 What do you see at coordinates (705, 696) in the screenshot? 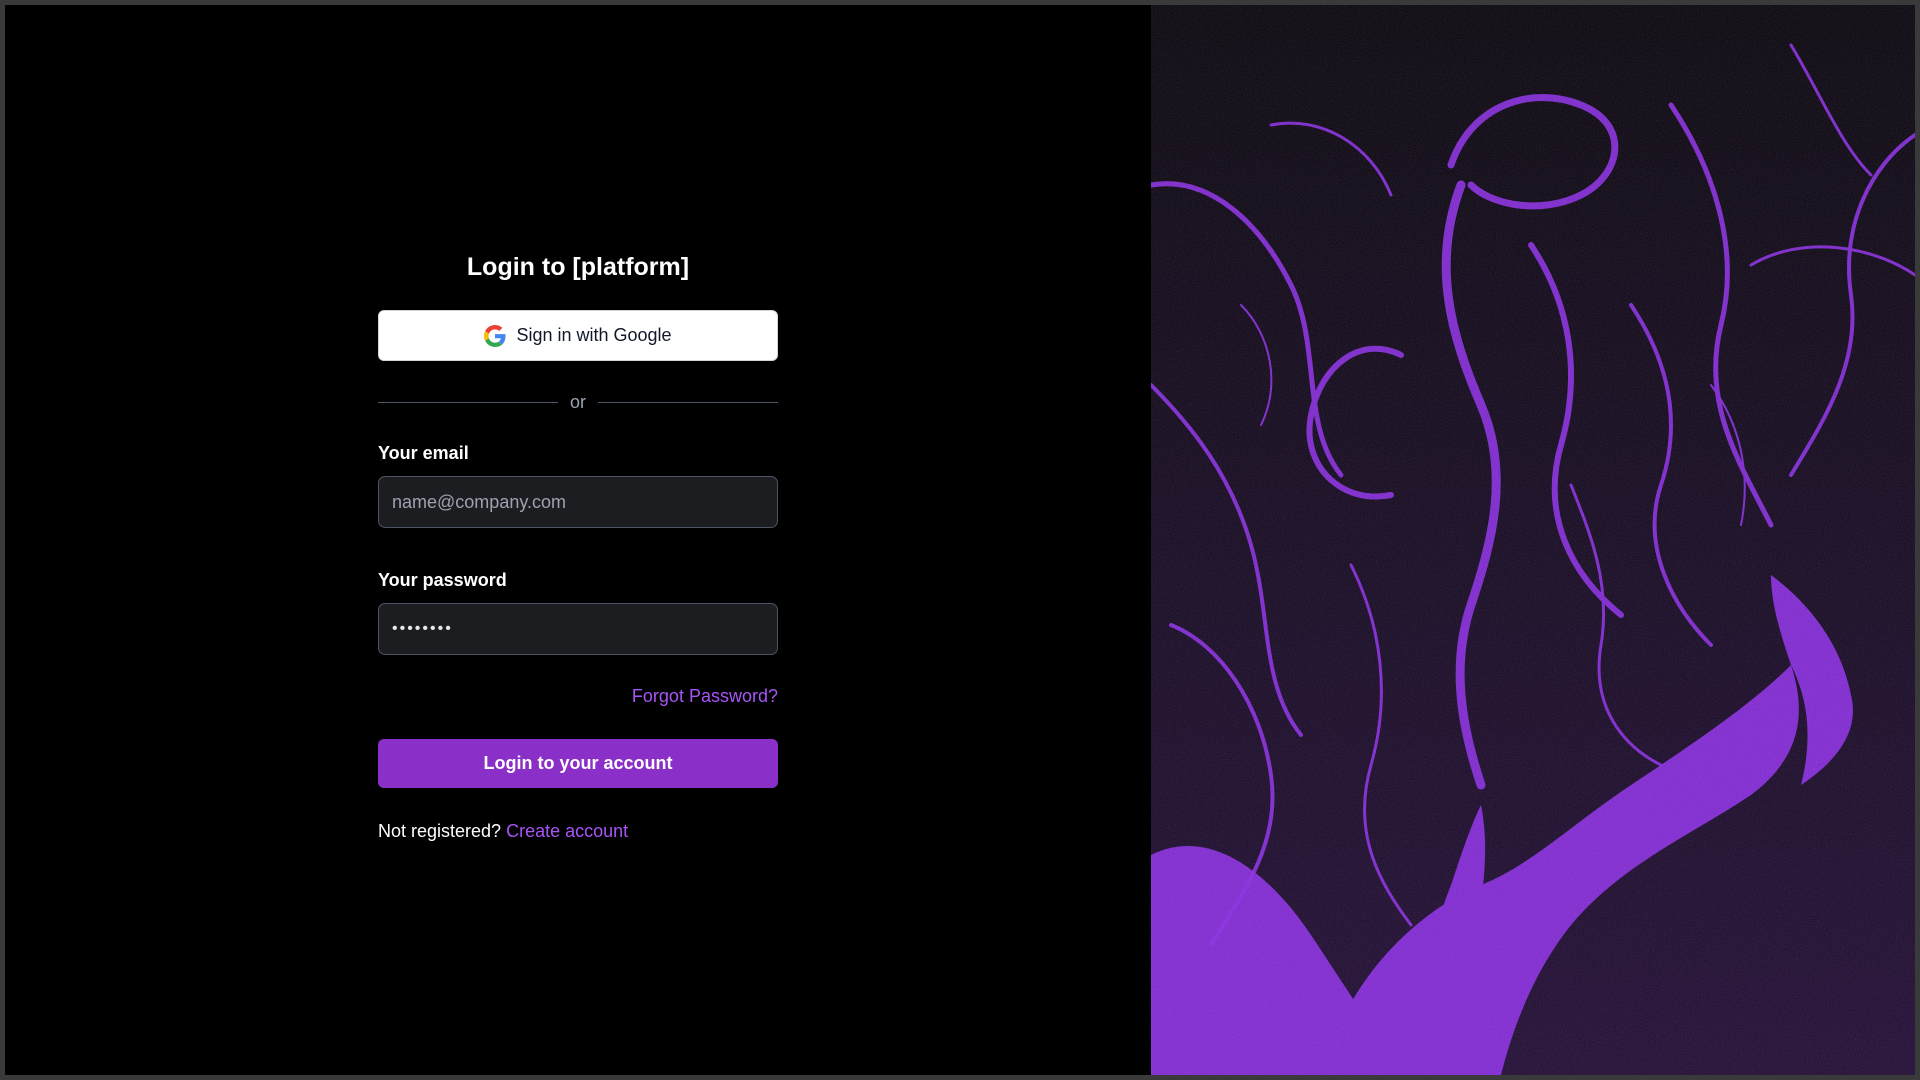
I see `forgot-password-link: Forgot Password?` at bounding box center [705, 696].